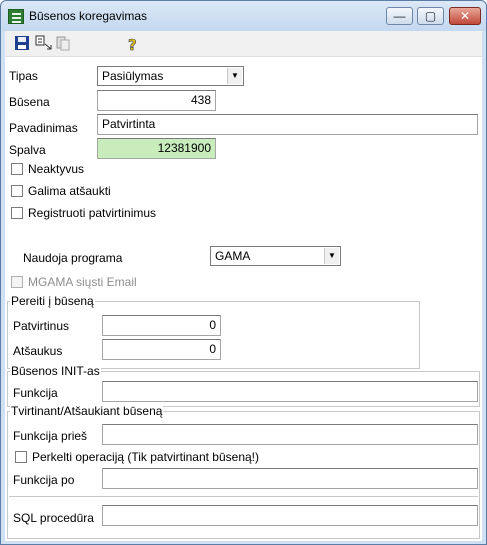 The image size is (487, 545). Describe the element at coordinates (73, 258) in the screenshot. I see `naudoja-programa-label: Naudoja programa` at that location.